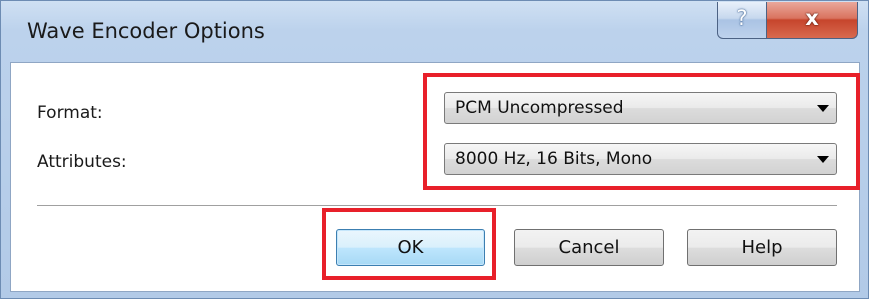 The height and width of the screenshot is (299, 869). I want to click on help-button: ?, so click(742, 20).